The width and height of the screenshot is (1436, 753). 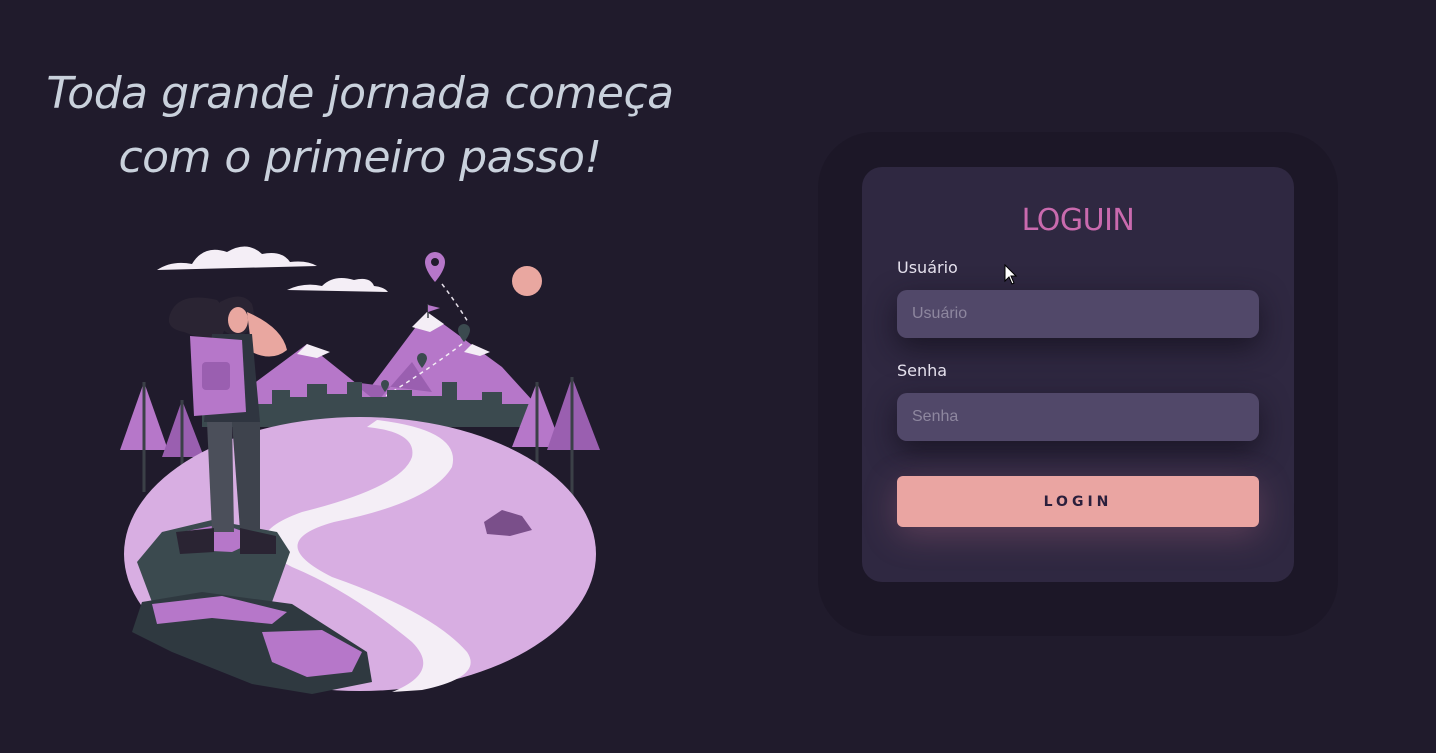 I want to click on username-field-wrapper, so click(x=1078, y=314).